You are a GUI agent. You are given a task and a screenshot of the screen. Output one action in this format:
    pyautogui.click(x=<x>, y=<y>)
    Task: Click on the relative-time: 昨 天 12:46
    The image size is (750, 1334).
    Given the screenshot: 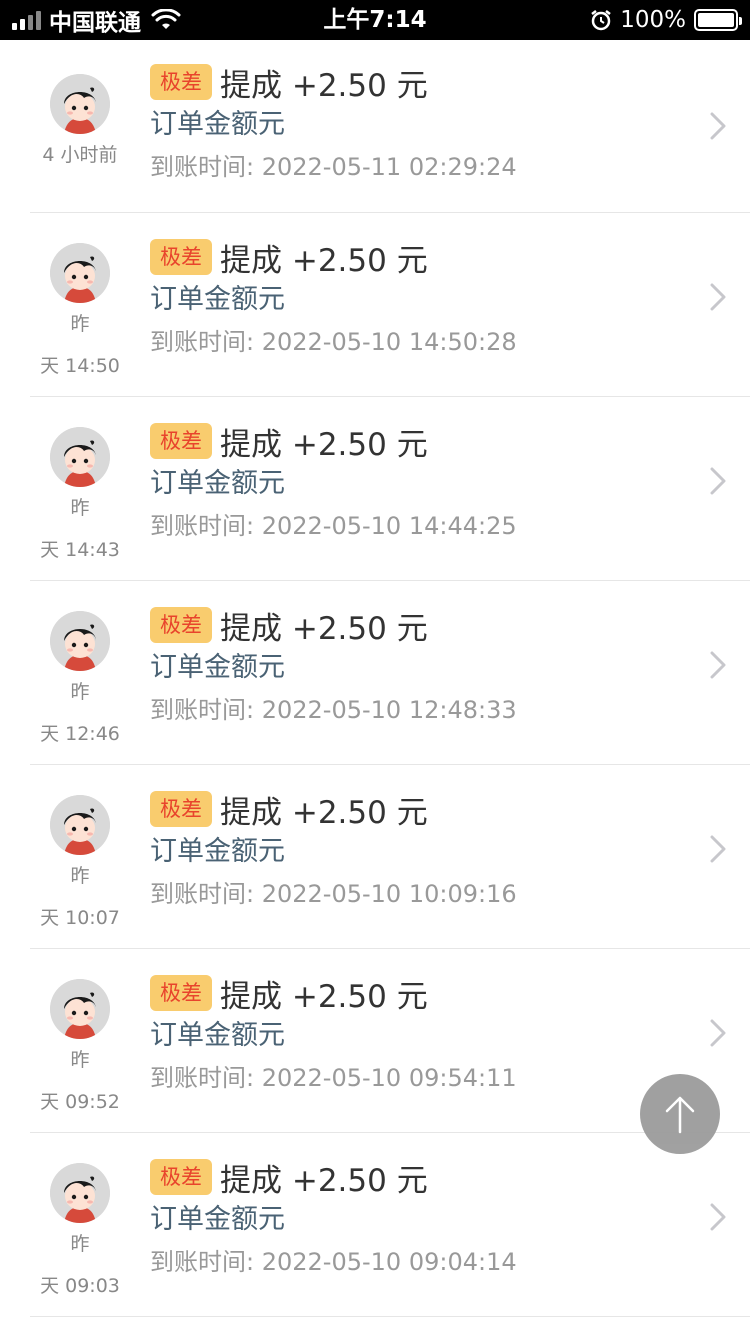 What is the action you would take?
    pyautogui.click(x=80, y=713)
    